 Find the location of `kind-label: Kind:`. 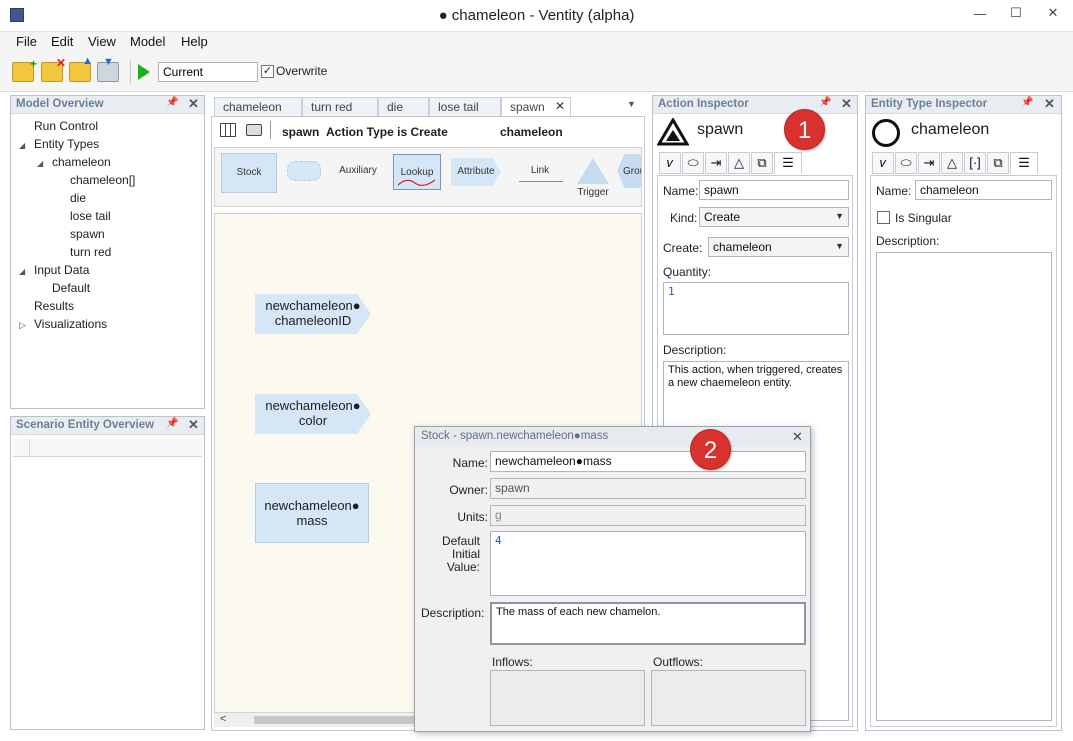

kind-label: Kind: is located at coordinates (684, 218).